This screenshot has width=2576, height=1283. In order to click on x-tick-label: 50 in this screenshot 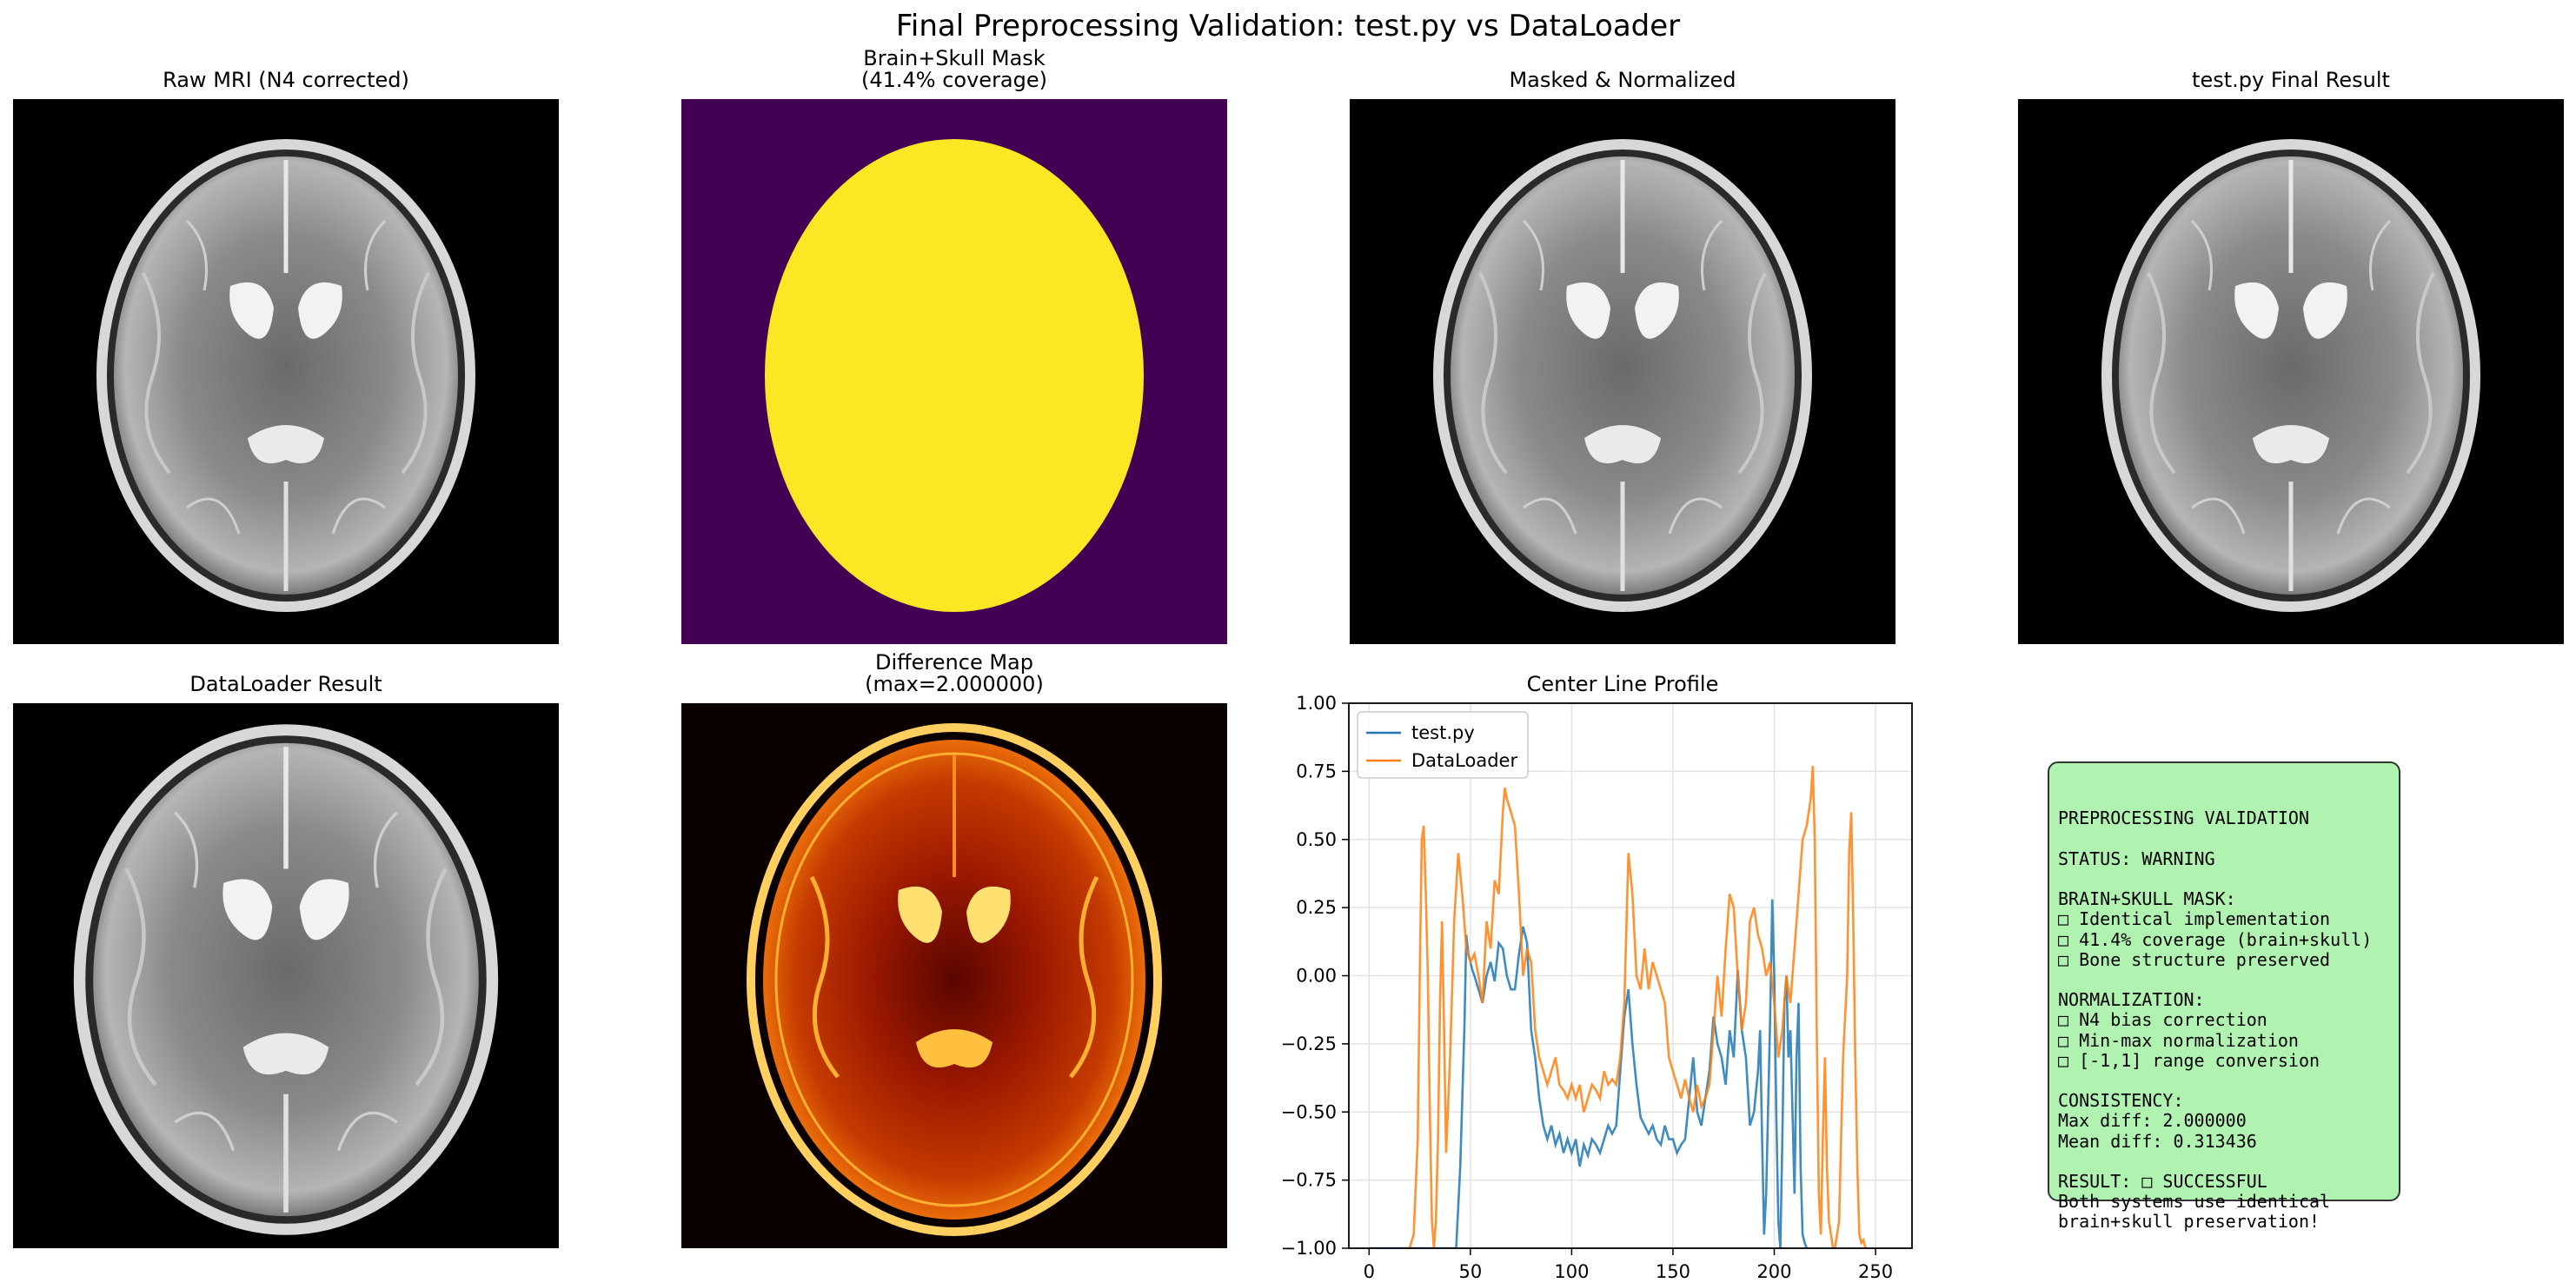, I will do `click(1470, 1271)`.